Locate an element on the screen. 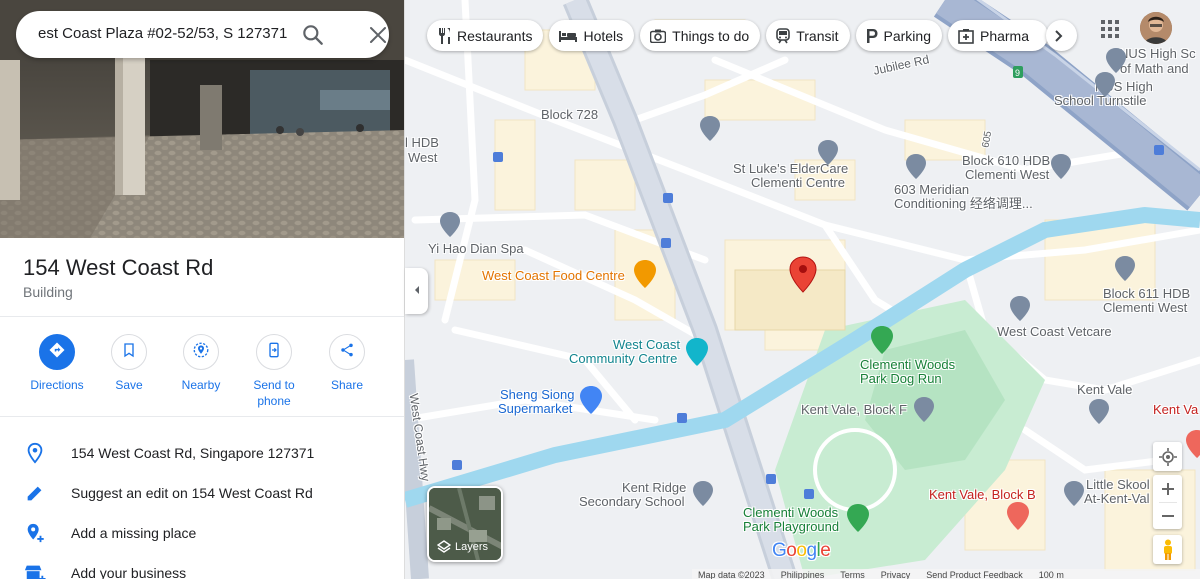  layers-icon is located at coordinates (444, 546).